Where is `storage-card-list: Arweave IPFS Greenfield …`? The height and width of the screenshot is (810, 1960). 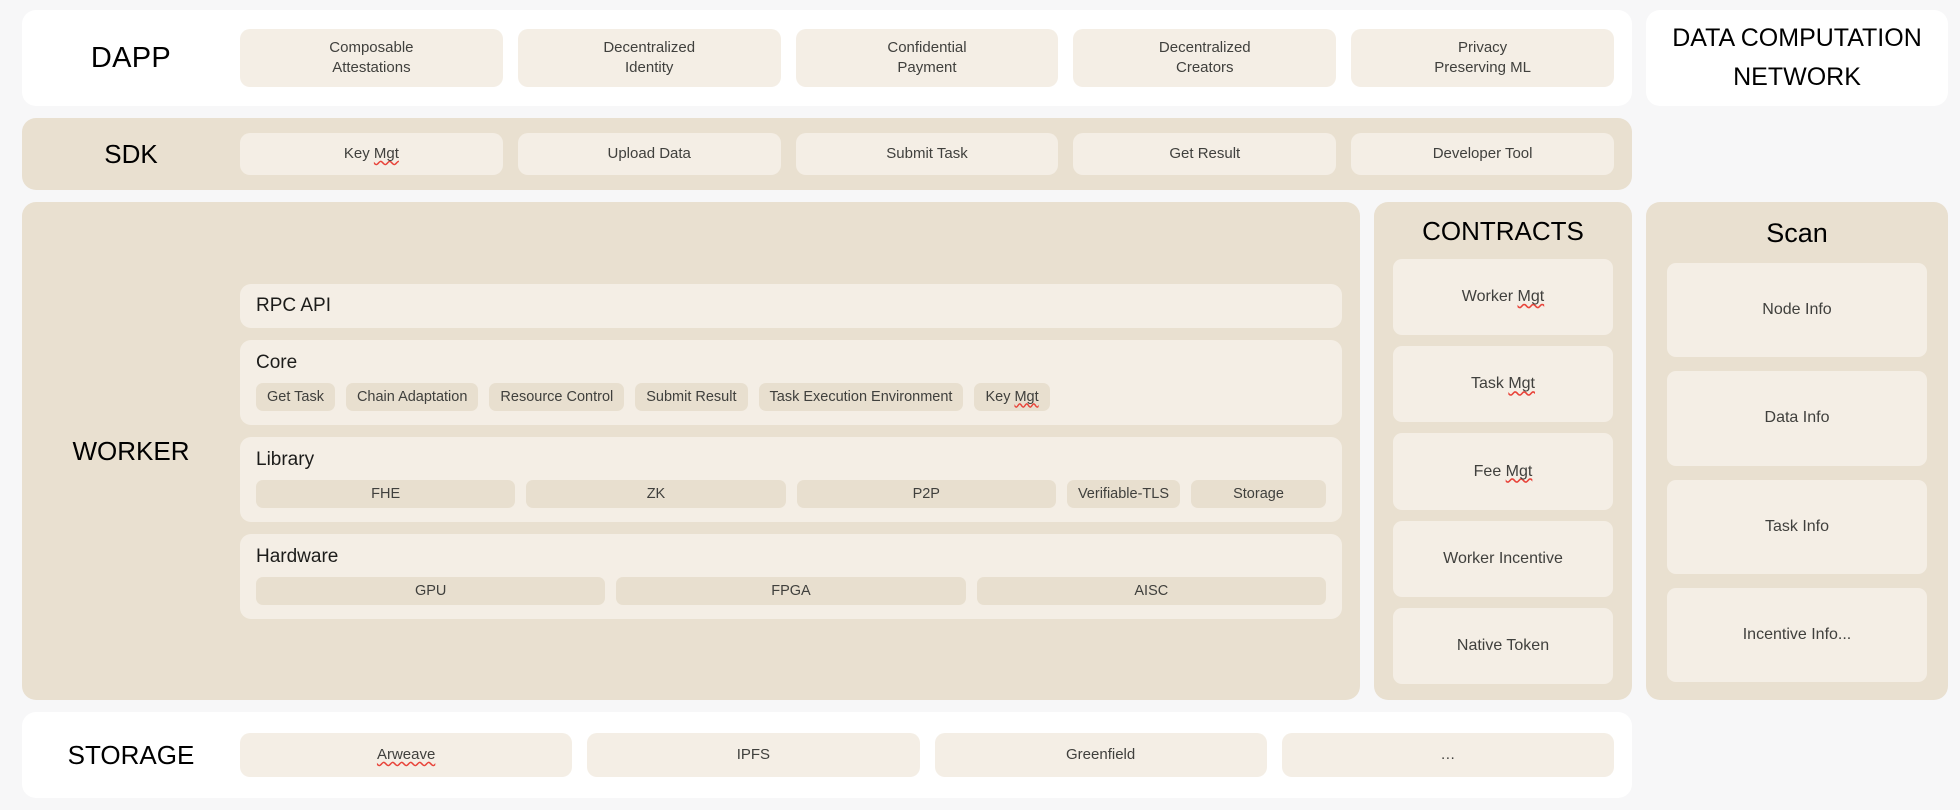
storage-card-list: Arweave IPFS Greenfield … is located at coordinates (936, 755).